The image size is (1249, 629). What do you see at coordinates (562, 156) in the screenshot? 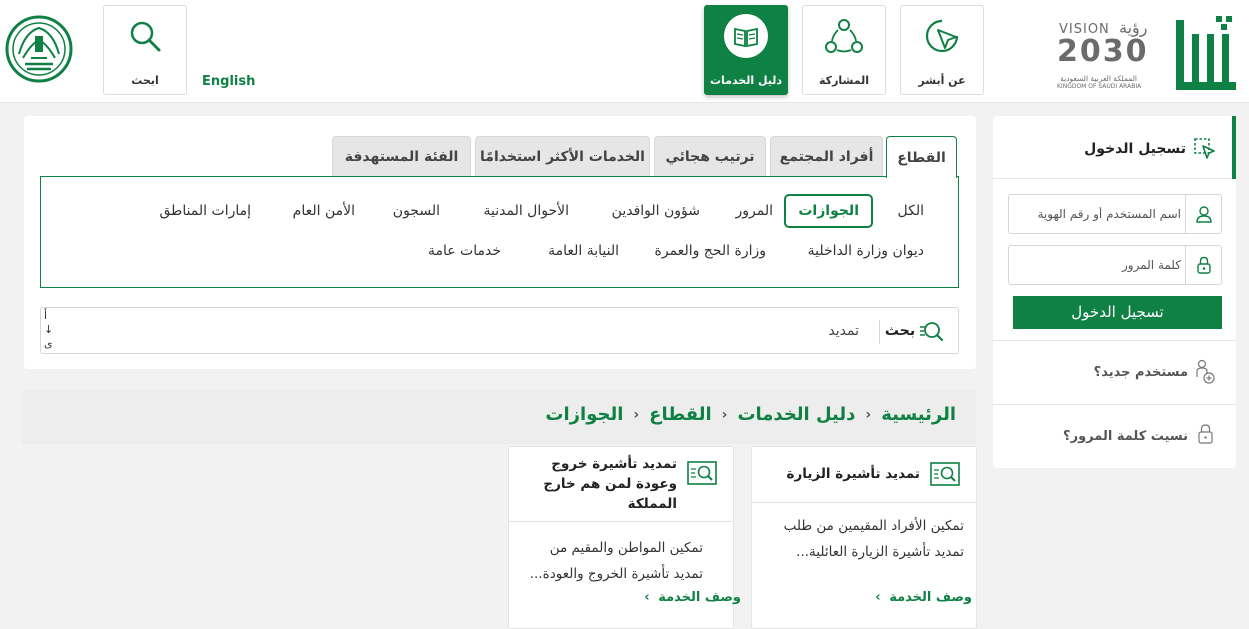
I see `tab-most-used: الخدمات الأكثر استخدامًا` at bounding box center [562, 156].